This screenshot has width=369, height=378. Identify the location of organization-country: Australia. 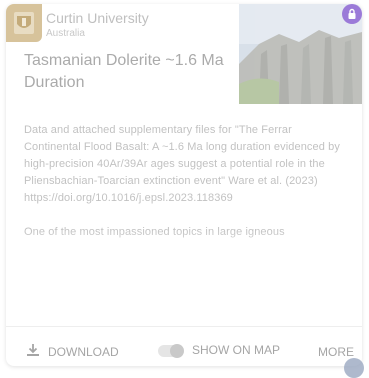
(65, 33).